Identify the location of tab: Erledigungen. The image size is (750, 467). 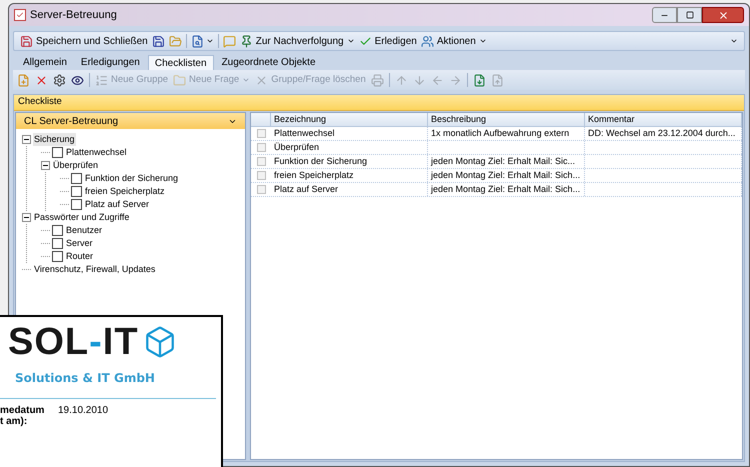
(110, 62).